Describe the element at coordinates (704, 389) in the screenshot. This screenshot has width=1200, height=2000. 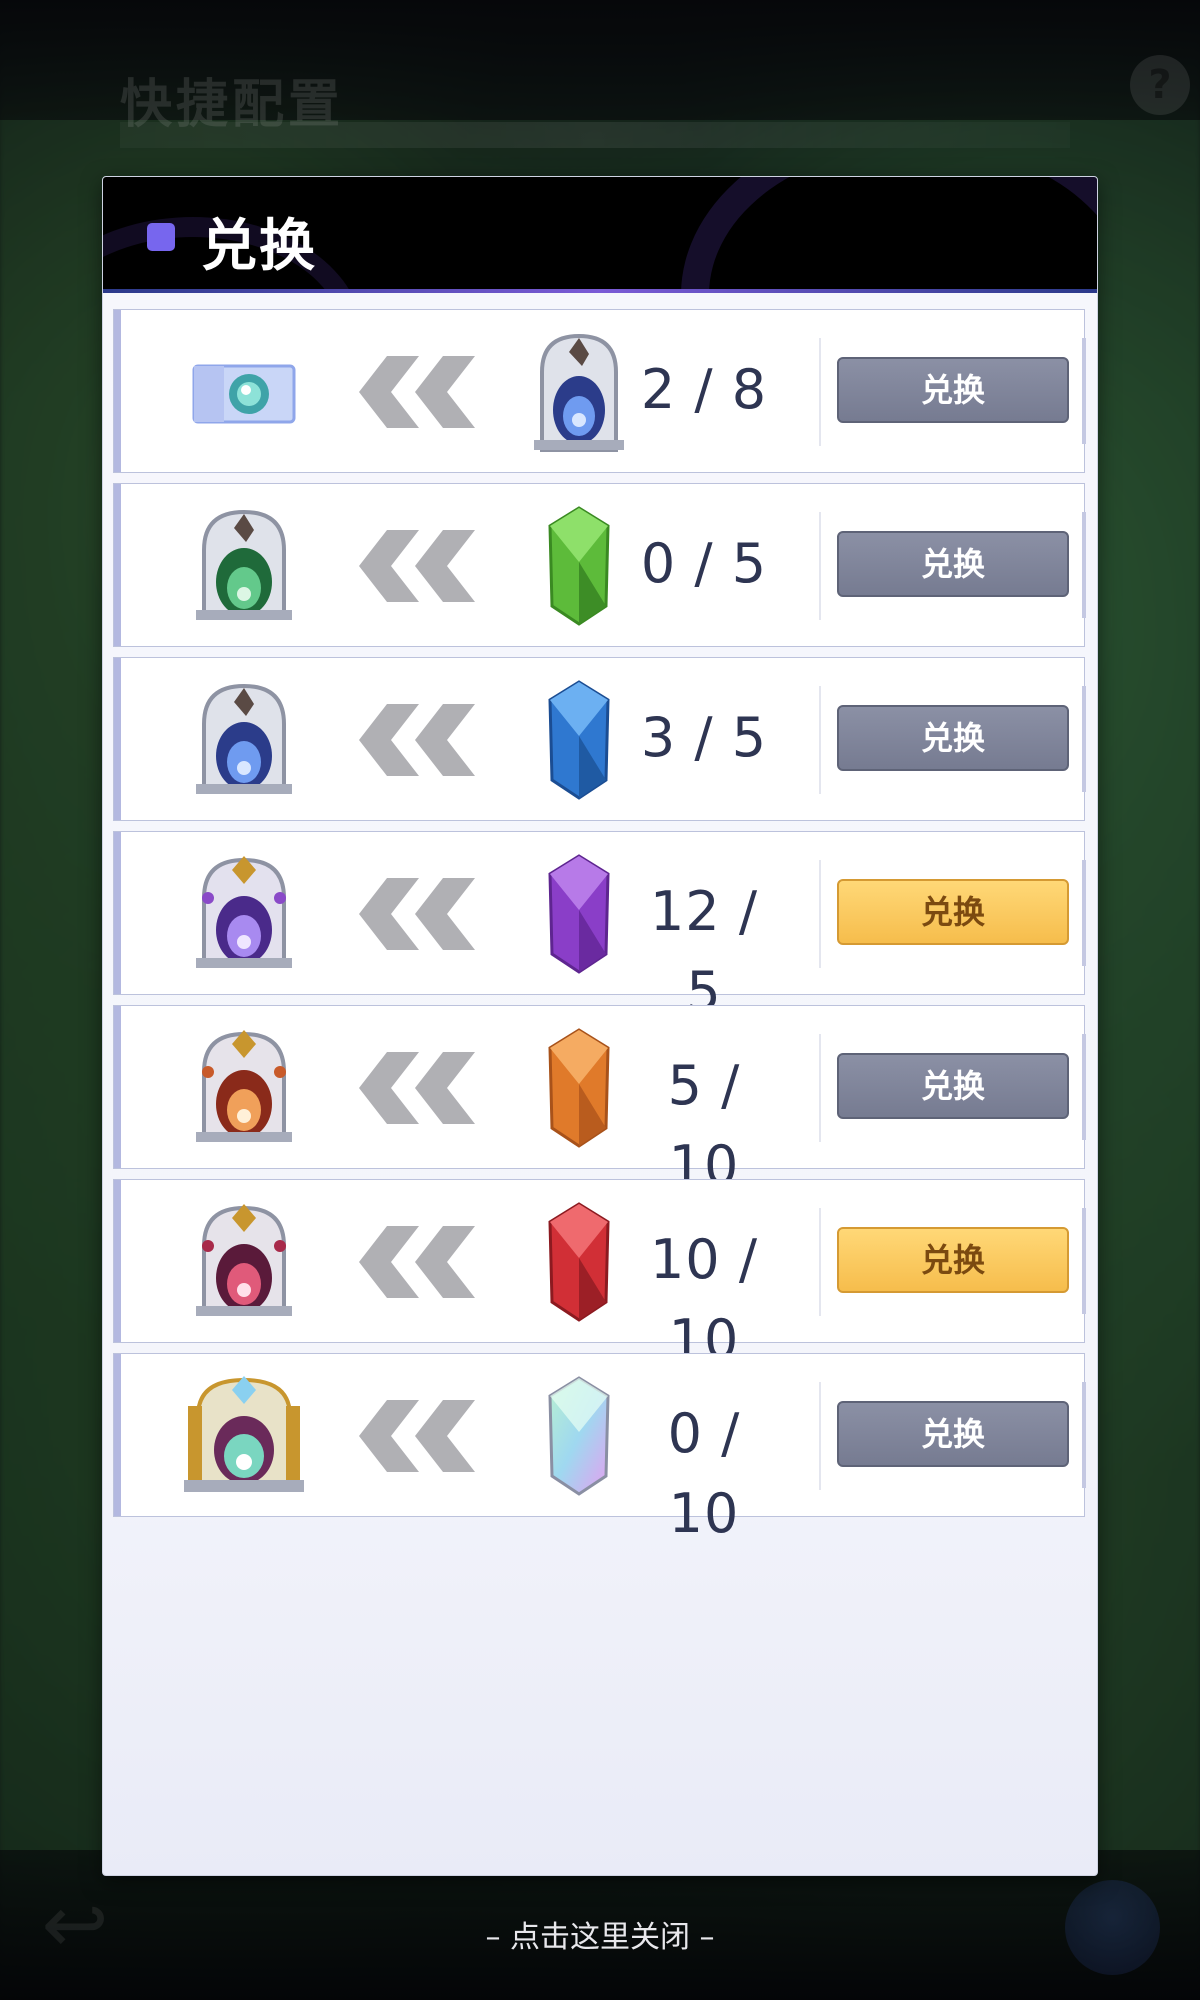
I see `exchange-count: 2 / 8` at that location.